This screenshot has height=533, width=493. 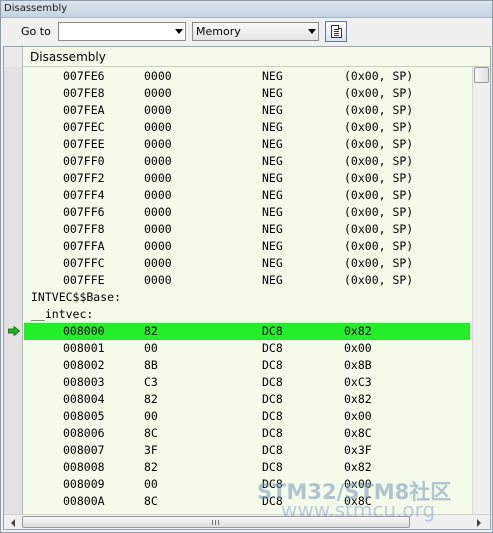 I want to click on address-cell: 008001, so click(x=84, y=348).